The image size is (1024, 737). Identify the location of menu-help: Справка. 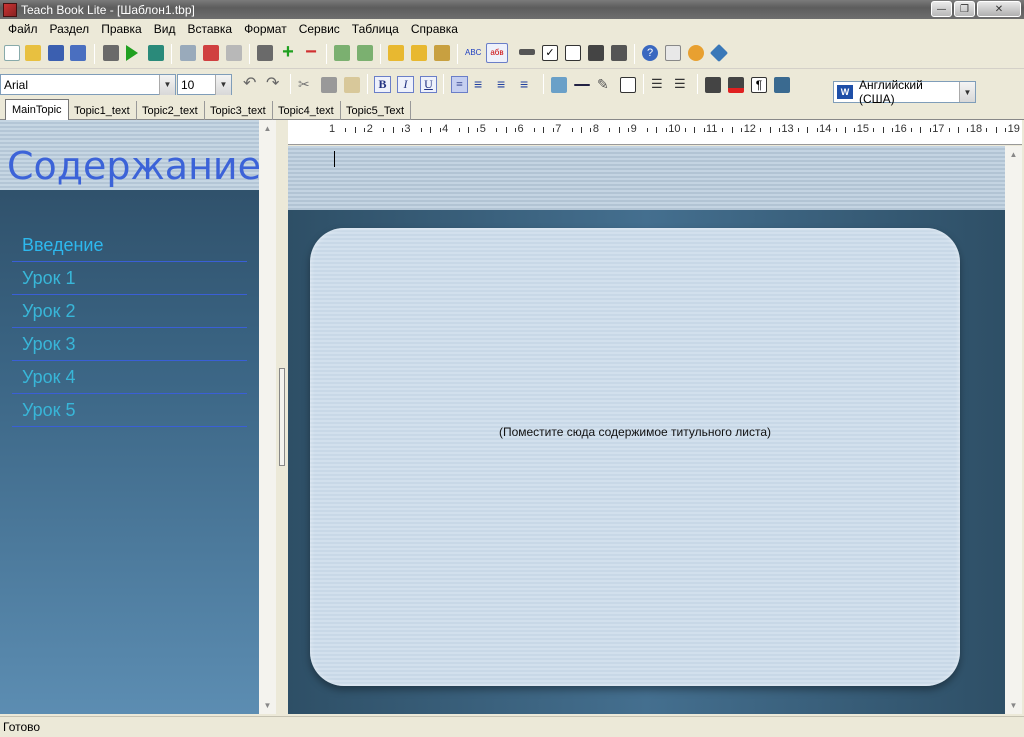
(434, 29).